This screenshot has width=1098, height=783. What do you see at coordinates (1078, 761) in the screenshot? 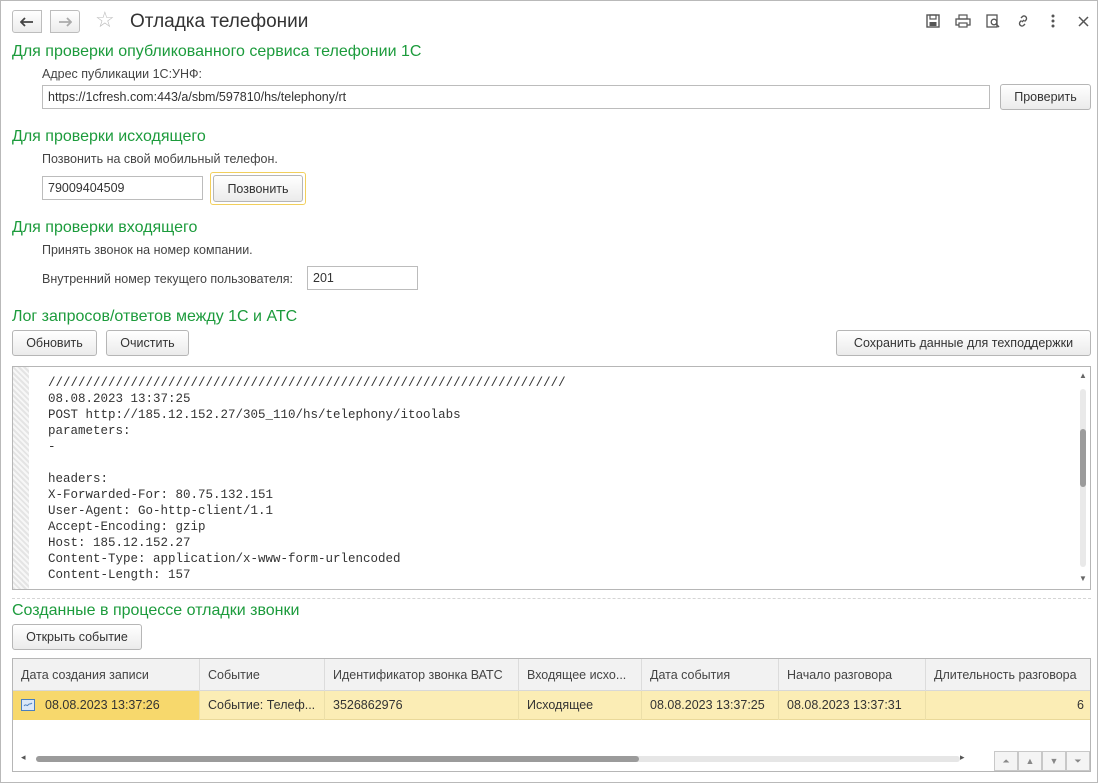
I see `goto-last-icon: ⏷` at bounding box center [1078, 761].